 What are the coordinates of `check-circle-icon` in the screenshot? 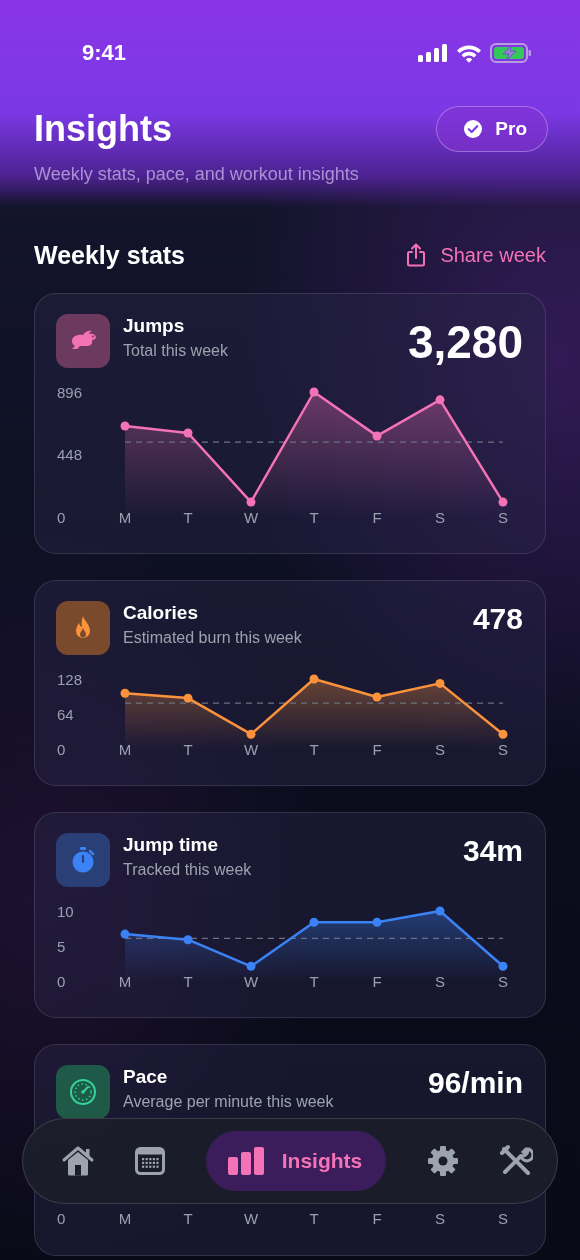 It's located at (473, 129).